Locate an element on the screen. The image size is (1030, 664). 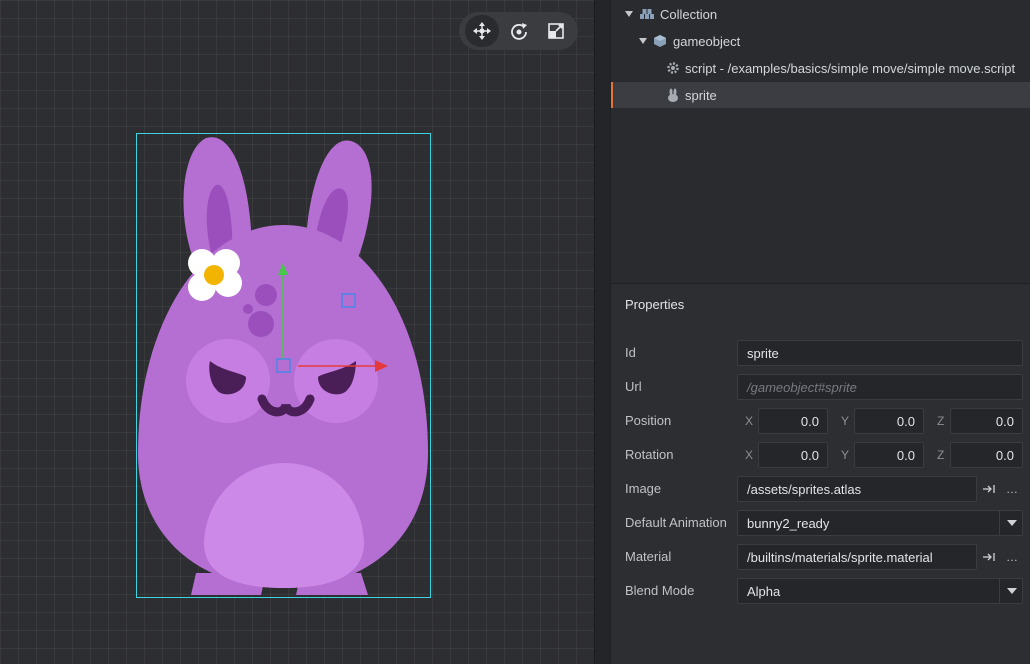
goto-material-button is located at coordinates (989, 557).